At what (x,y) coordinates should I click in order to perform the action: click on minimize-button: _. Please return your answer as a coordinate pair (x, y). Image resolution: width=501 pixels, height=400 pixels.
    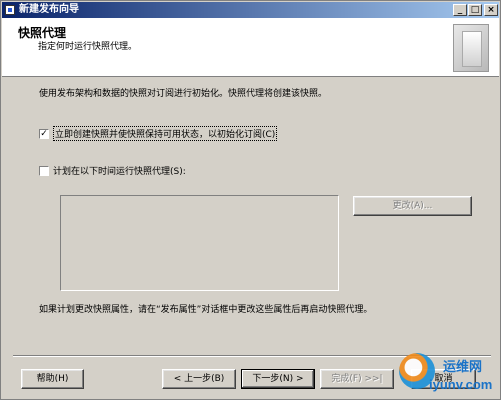
    Looking at the image, I should click on (460, 10).